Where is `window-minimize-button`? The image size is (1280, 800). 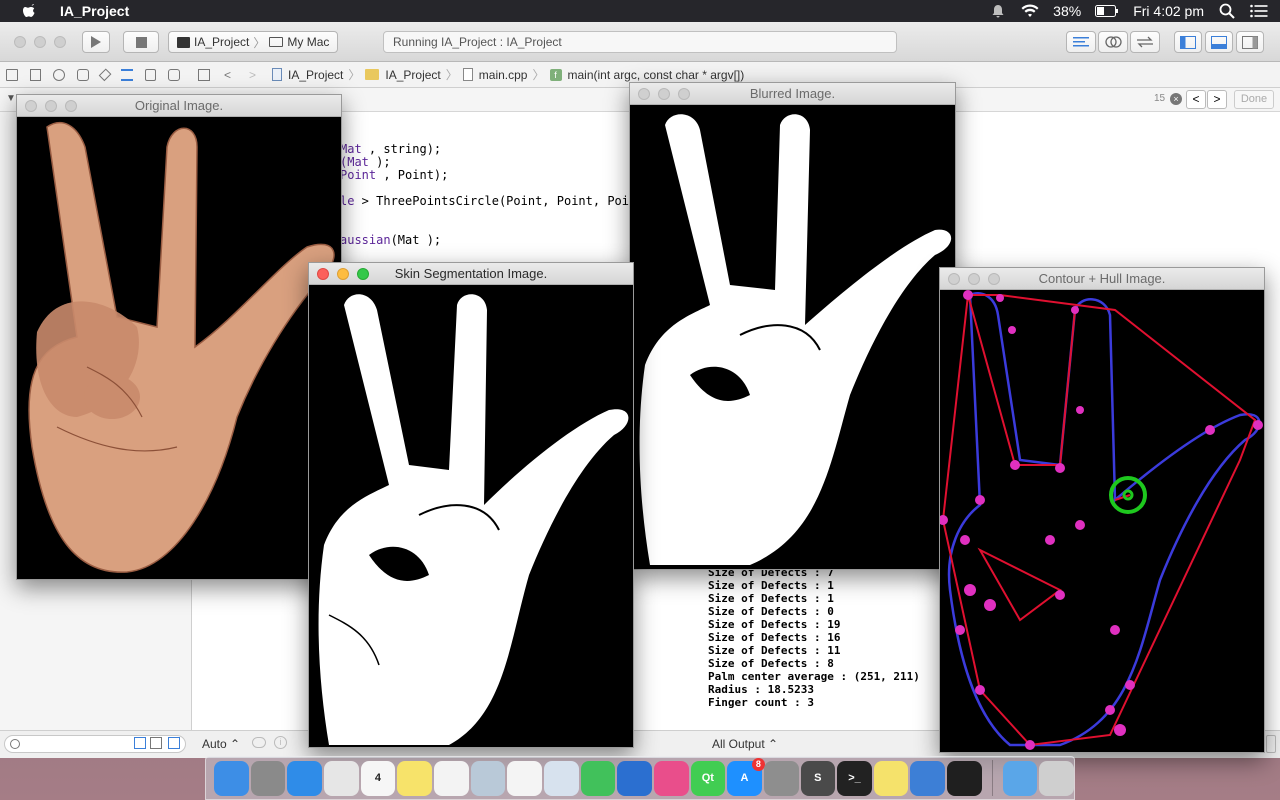 window-minimize-button is located at coordinates (40, 42).